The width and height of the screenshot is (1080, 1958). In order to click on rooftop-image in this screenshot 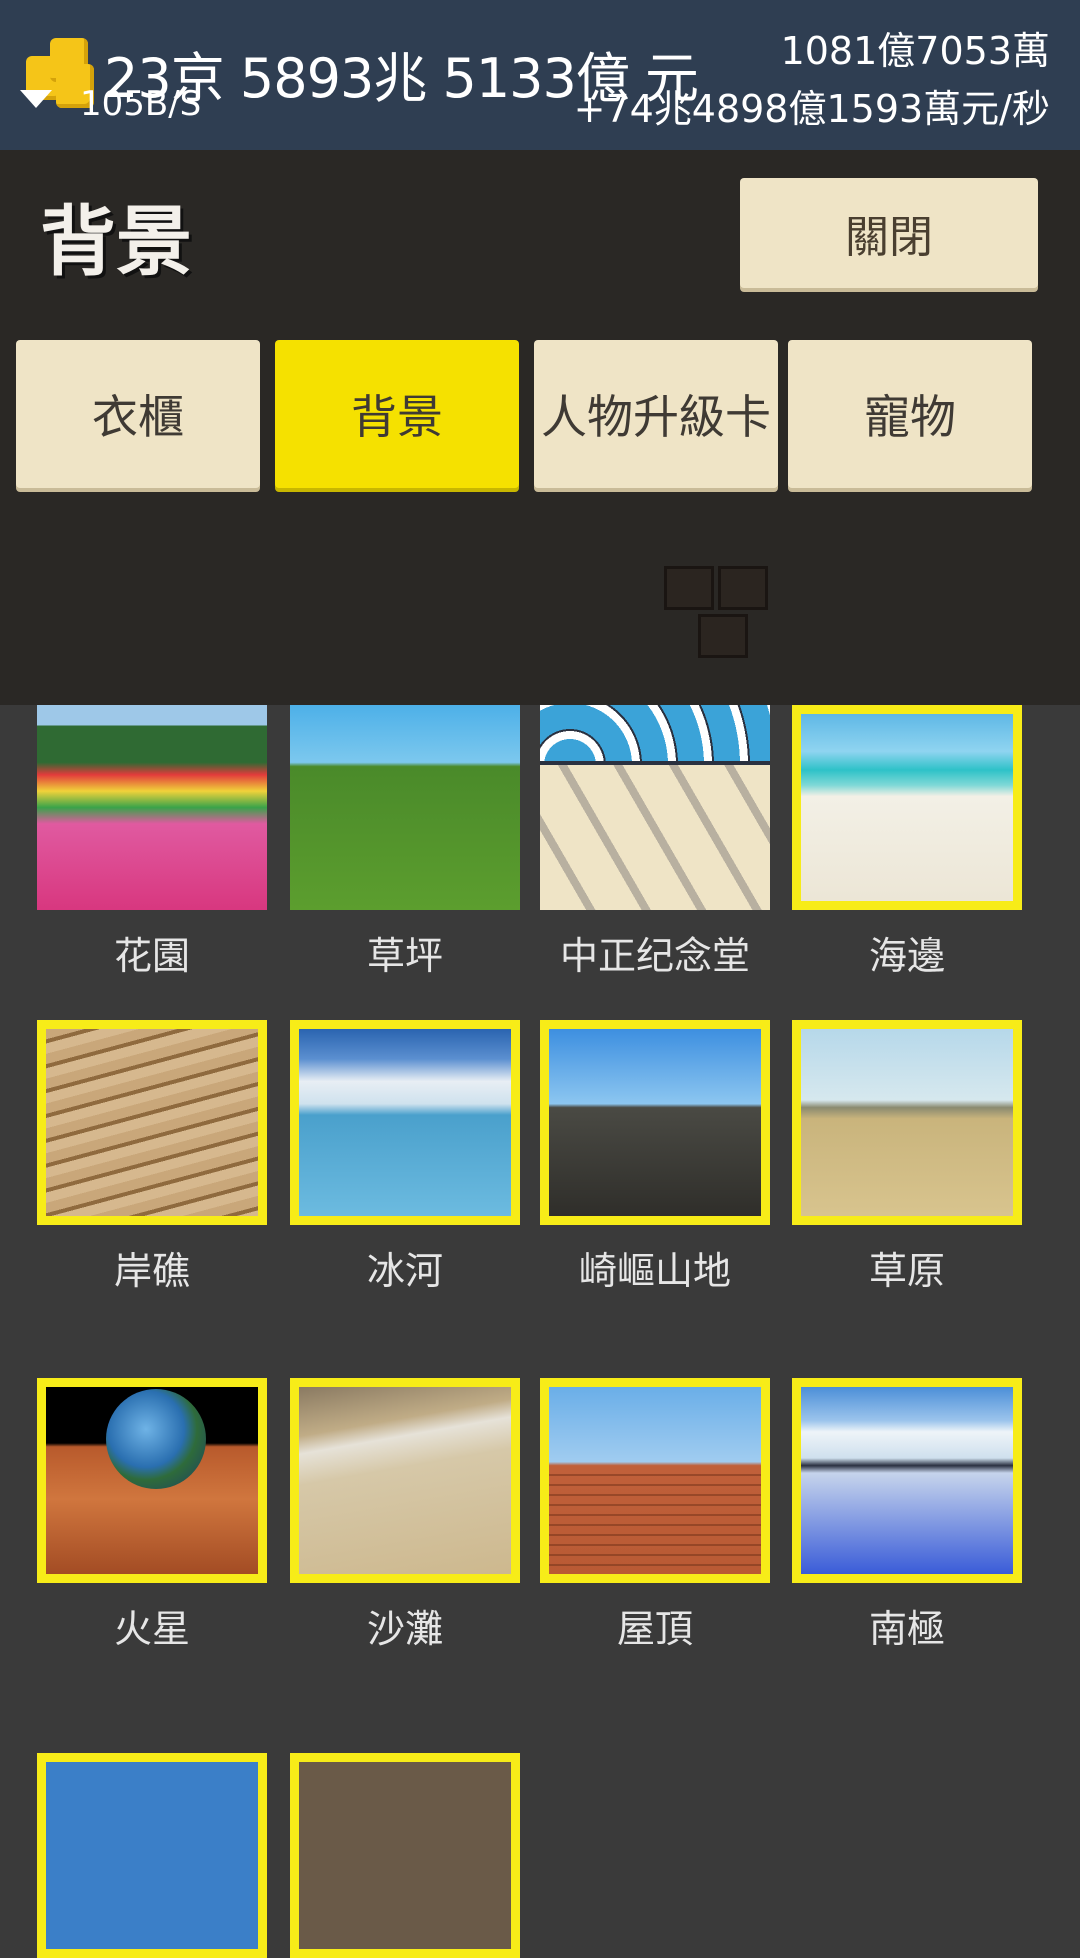, I will do `click(655, 1480)`.